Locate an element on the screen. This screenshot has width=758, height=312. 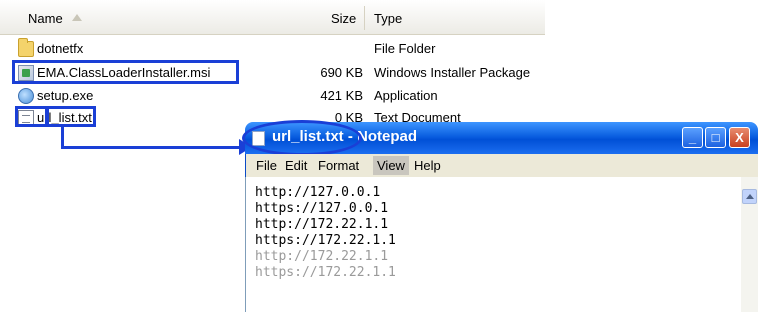
file-type: Application is located at coordinates (406, 95).